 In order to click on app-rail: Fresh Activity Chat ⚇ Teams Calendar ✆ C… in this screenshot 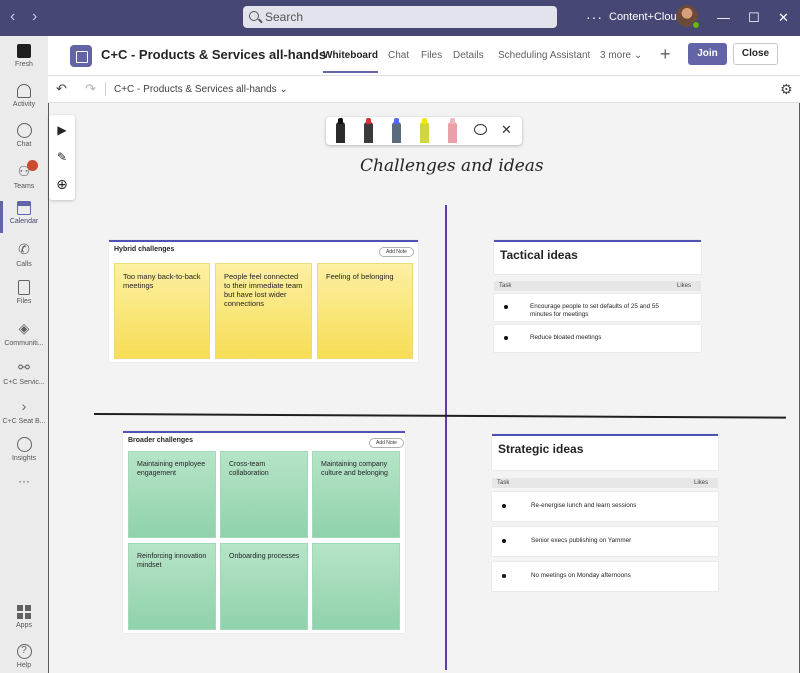, I will do `click(24, 354)`.